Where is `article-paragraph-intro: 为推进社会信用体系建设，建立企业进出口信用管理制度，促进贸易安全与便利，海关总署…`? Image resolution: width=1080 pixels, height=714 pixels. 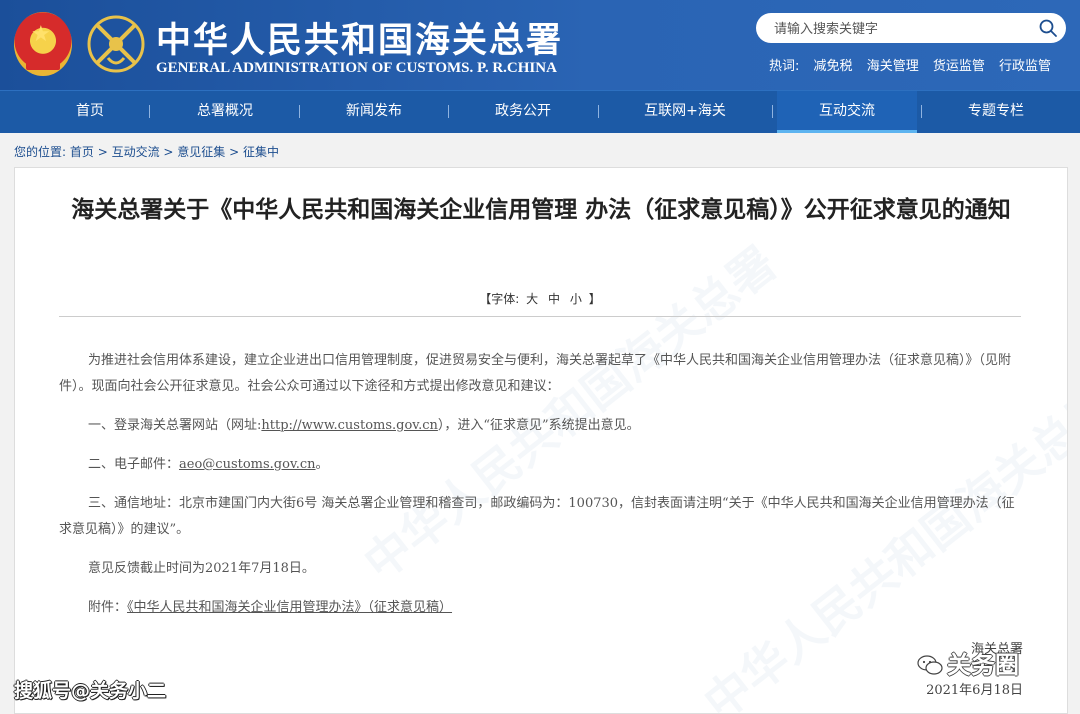
article-paragraph-intro: 为推进社会信用体系建设，建立企业进出口信用管理制度，促进贸易安全与便利，海关总署… is located at coordinates (535, 373).